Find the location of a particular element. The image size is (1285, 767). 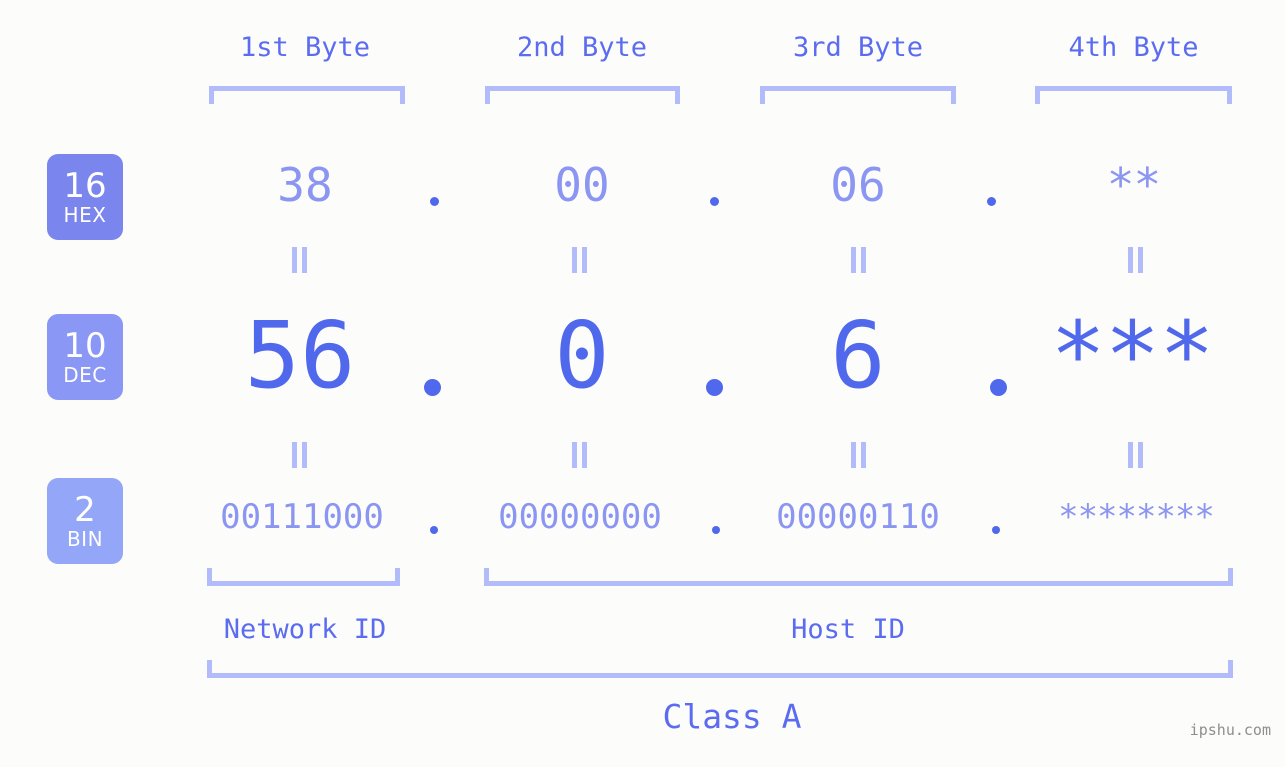

dec-byte-4: *** is located at coordinates (1132, 355).